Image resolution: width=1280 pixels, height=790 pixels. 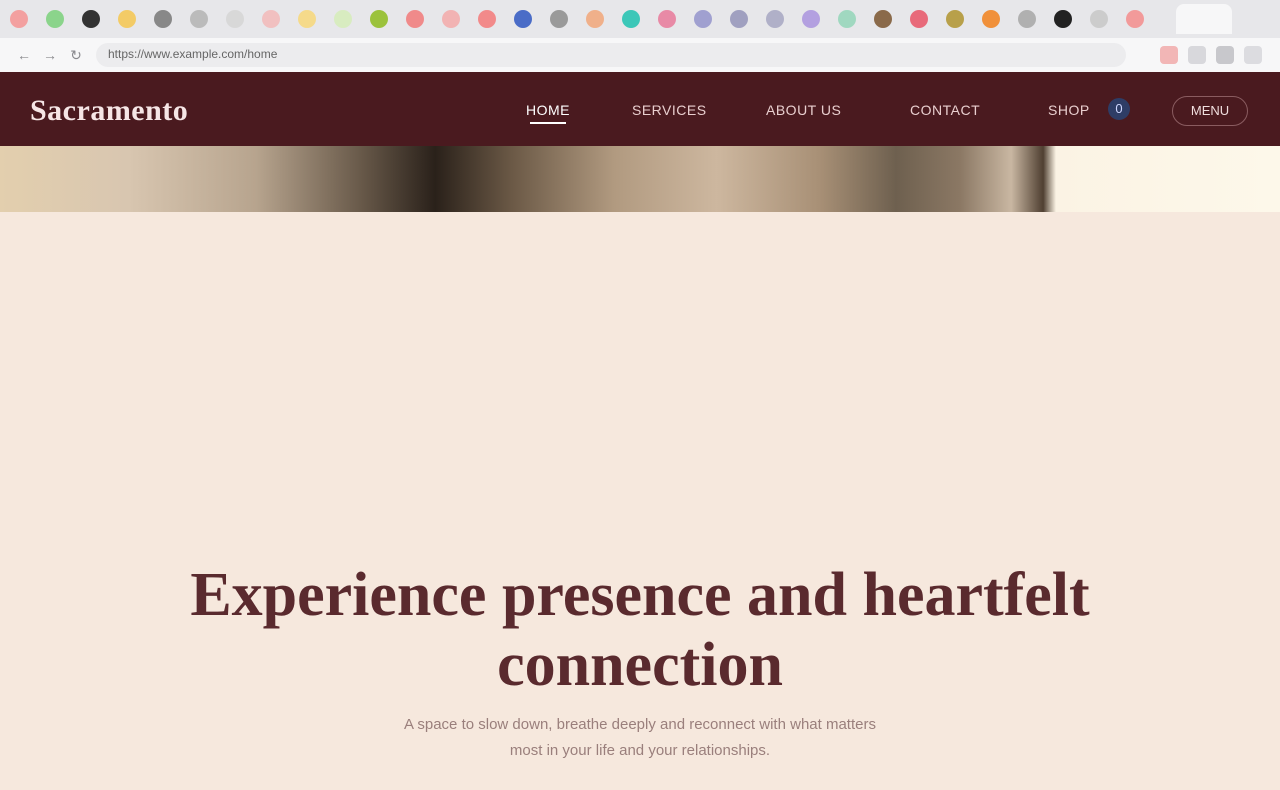 What do you see at coordinates (945, 110) in the screenshot?
I see `nav-contact: CONTACT` at bounding box center [945, 110].